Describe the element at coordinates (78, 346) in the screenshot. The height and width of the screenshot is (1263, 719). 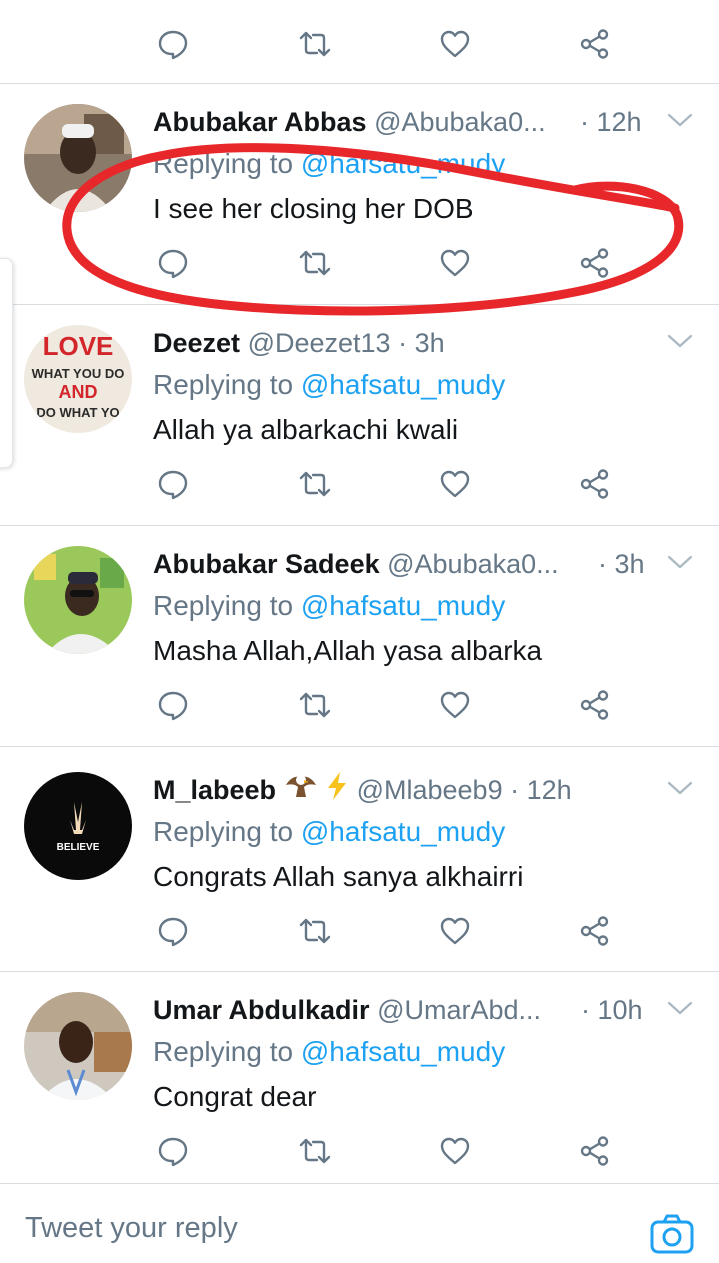
I see `avatar-text: LOVE` at that location.